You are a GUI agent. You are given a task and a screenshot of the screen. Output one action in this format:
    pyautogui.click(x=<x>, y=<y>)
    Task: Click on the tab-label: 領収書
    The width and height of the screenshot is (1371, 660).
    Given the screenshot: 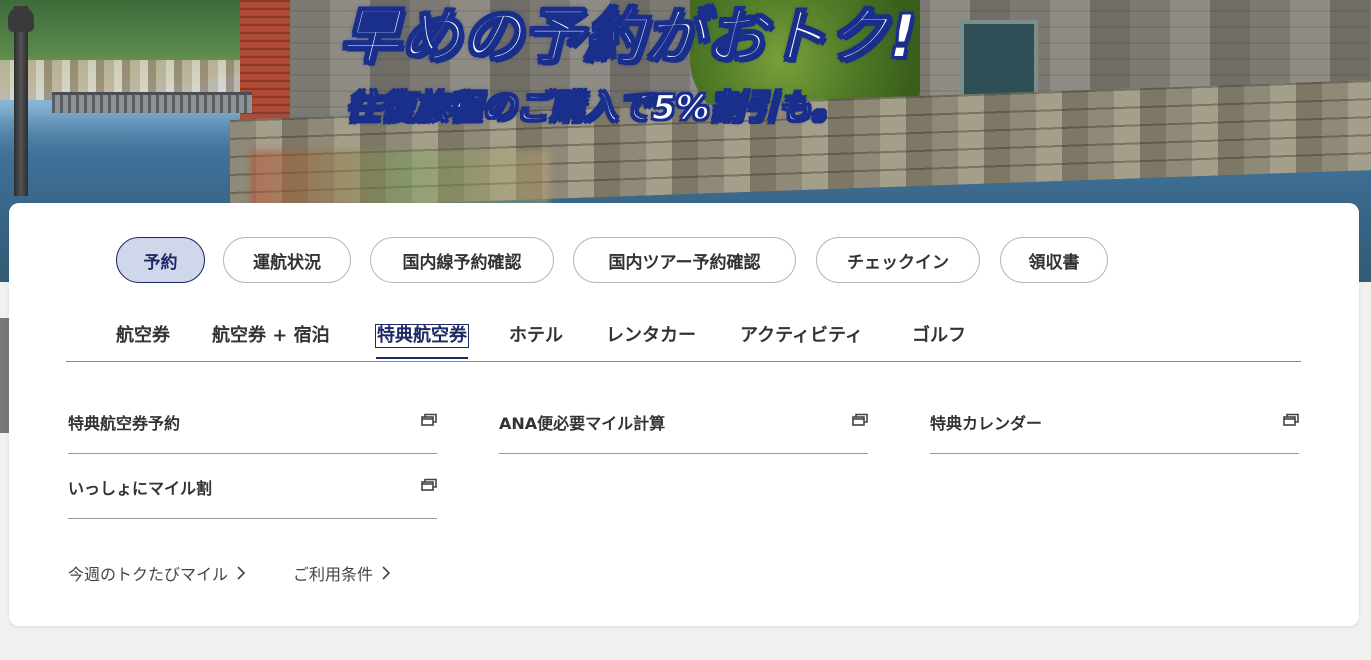 What is the action you would take?
    pyautogui.click(x=1054, y=262)
    